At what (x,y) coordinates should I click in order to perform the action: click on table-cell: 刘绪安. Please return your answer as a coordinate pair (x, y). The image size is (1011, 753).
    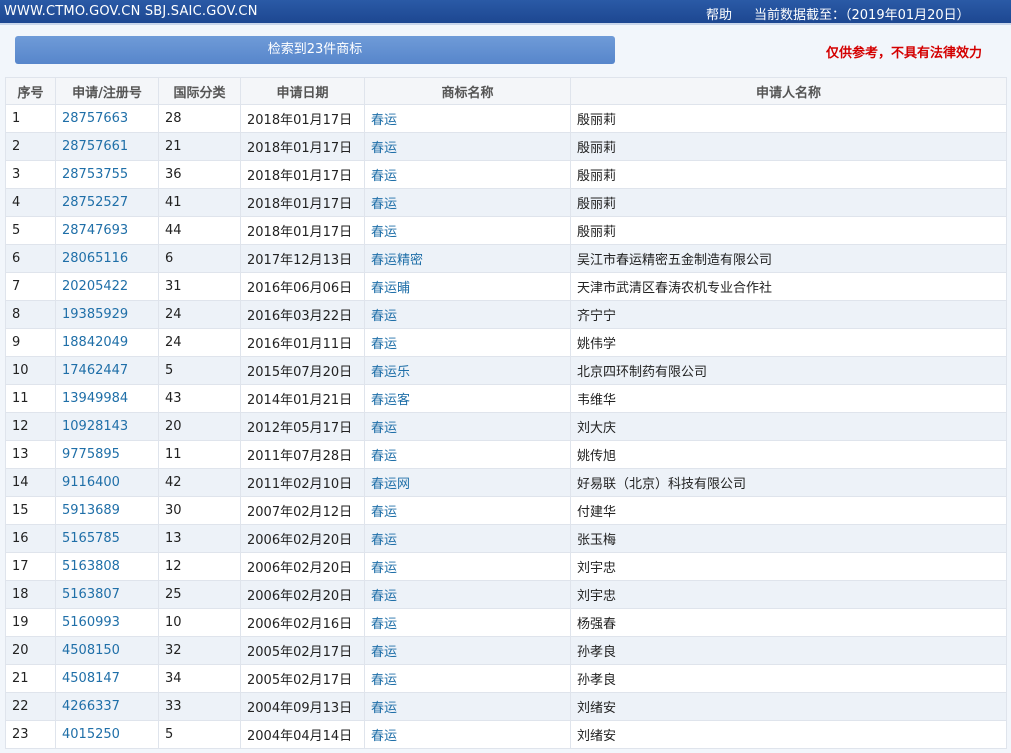
    Looking at the image, I should click on (788, 706).